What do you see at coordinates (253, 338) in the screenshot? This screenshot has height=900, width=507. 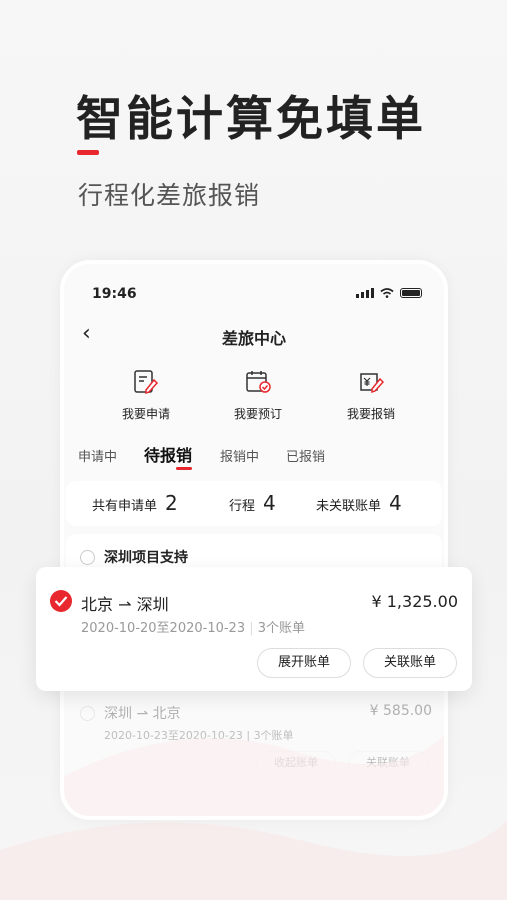 I see `nav-title: 差旅中心` at bounding box center [253, 338].